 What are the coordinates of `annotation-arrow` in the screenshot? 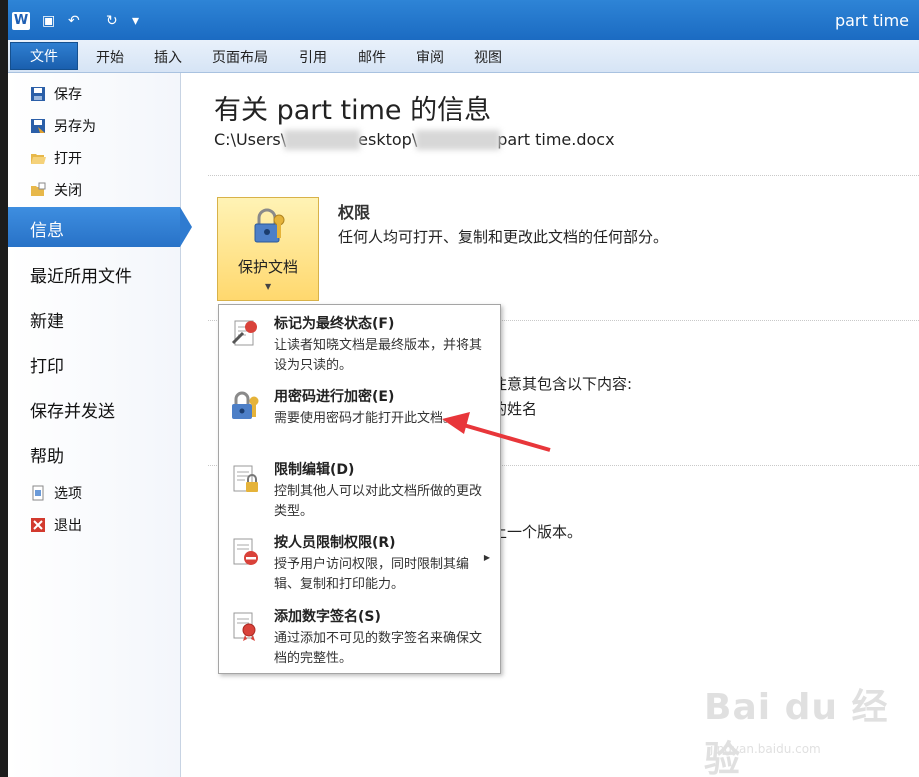 It's located at (496, 432).